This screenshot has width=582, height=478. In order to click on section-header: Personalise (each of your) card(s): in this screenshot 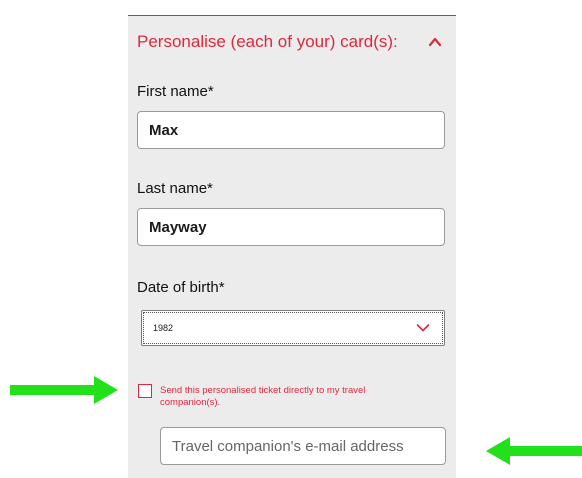, I will do `click(293, 42)`.